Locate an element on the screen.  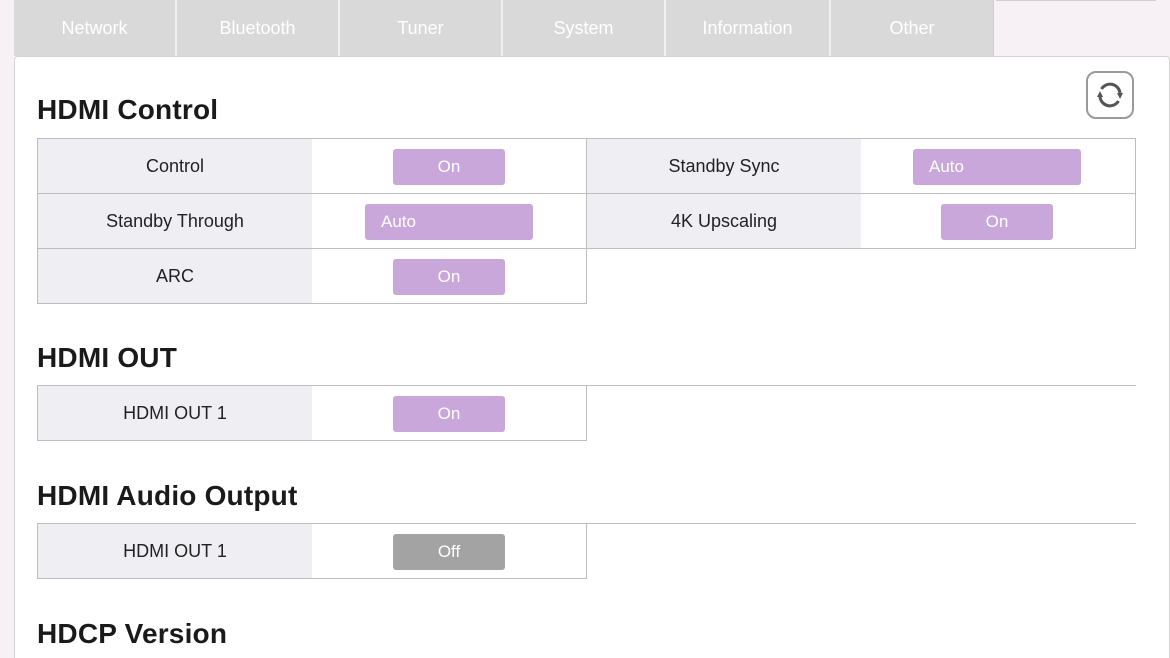
section-title-hdcp-version: HDCP Version is located at coordinates (132, 633).